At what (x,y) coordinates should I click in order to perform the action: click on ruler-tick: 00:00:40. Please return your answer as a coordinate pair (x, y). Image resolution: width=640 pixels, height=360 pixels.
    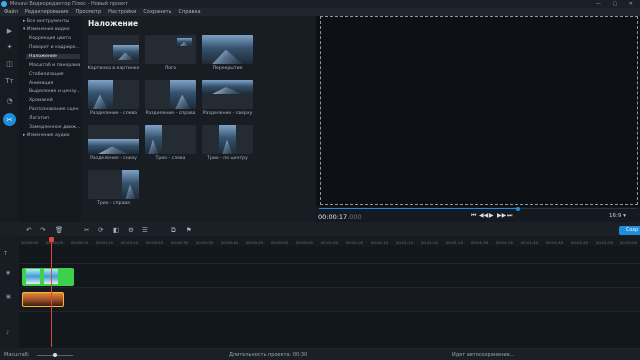
    Looking at the image, I should click on (230, 242).